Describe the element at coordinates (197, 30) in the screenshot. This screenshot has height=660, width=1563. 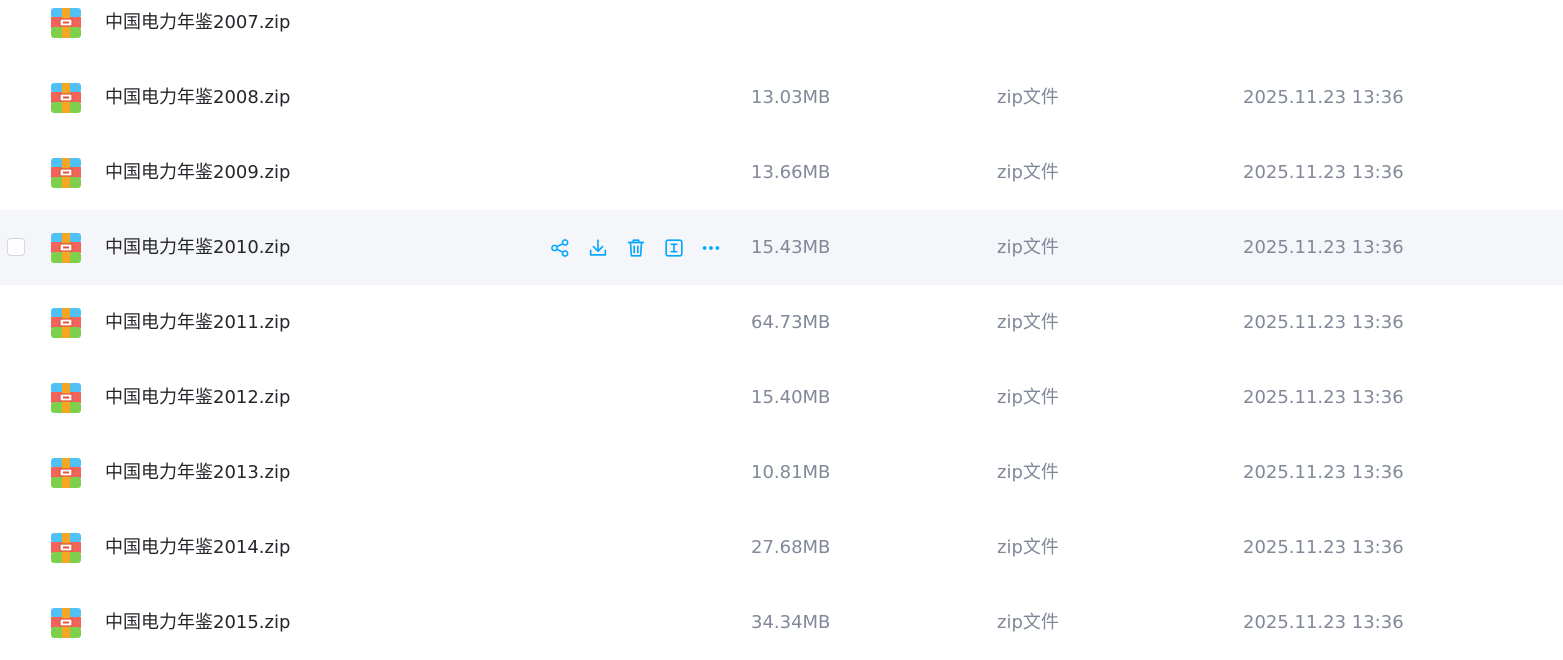
I see `file-name: 中国电力年鉴2007.zip` at that location.